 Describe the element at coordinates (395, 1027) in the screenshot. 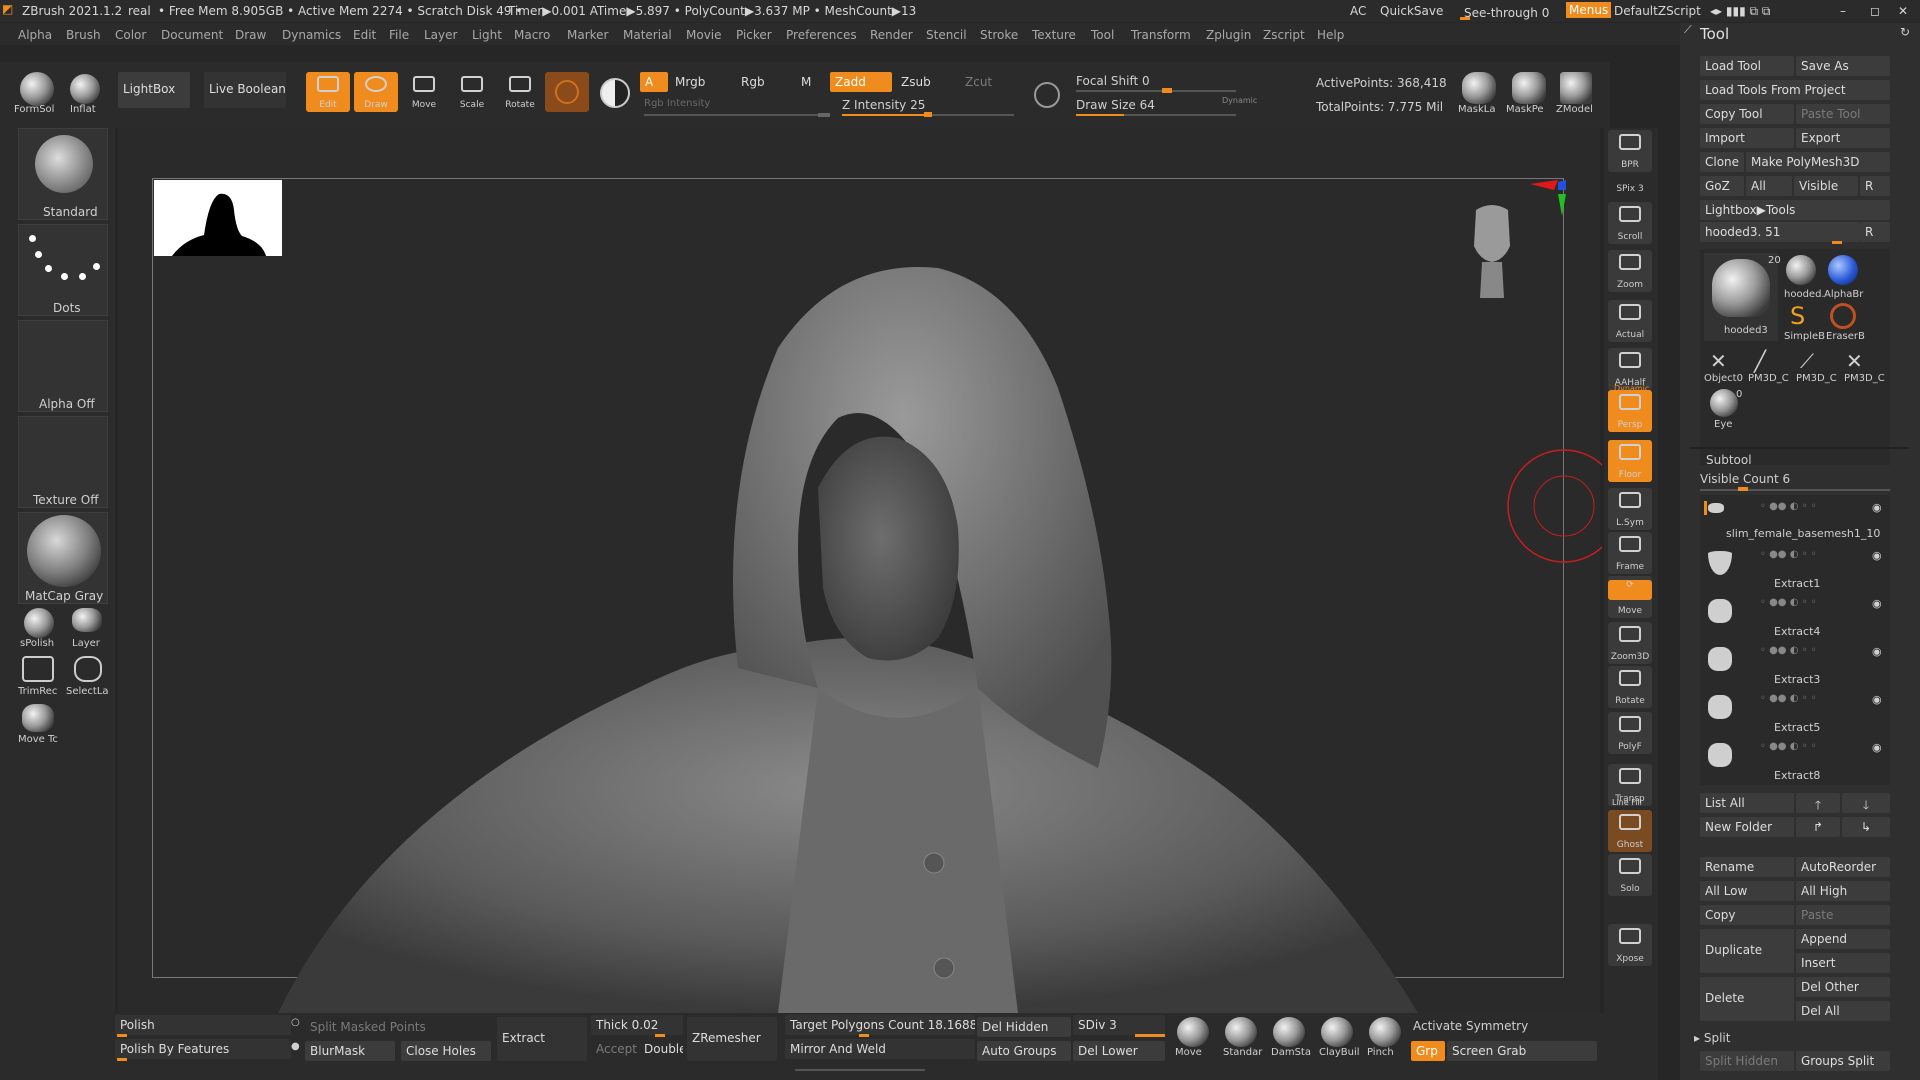

I see `split-masked-points-button: Split Masked Points` at that location.